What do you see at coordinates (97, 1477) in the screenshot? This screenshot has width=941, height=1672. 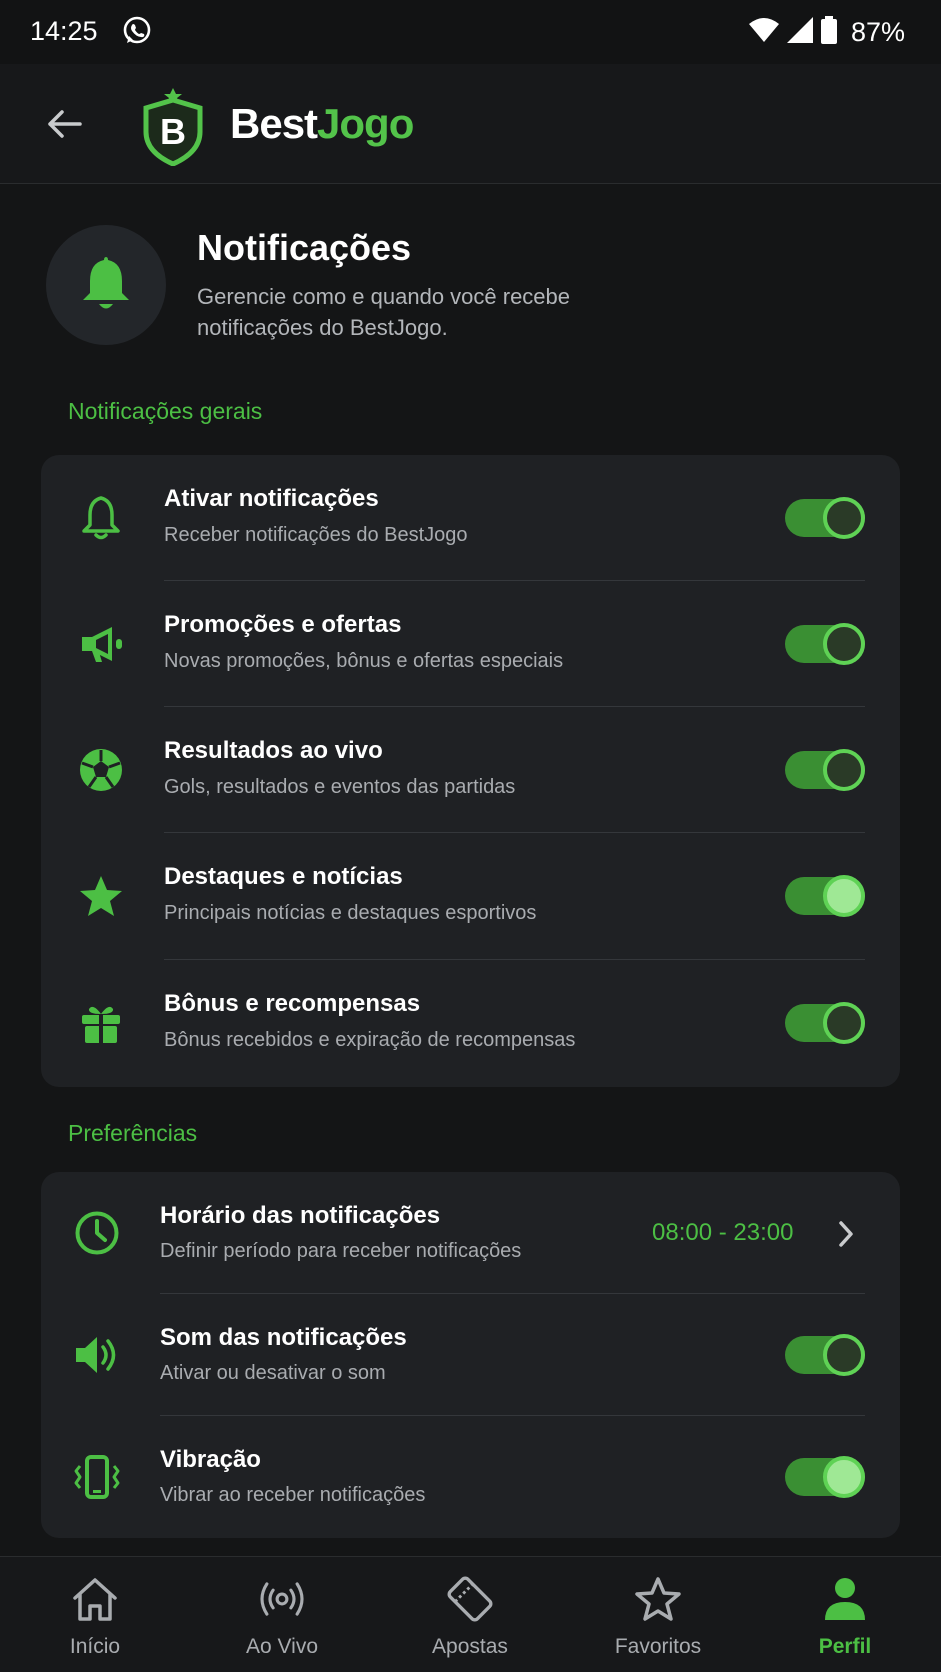 I see `vibration-icon` at bounding box center [97, 1477].